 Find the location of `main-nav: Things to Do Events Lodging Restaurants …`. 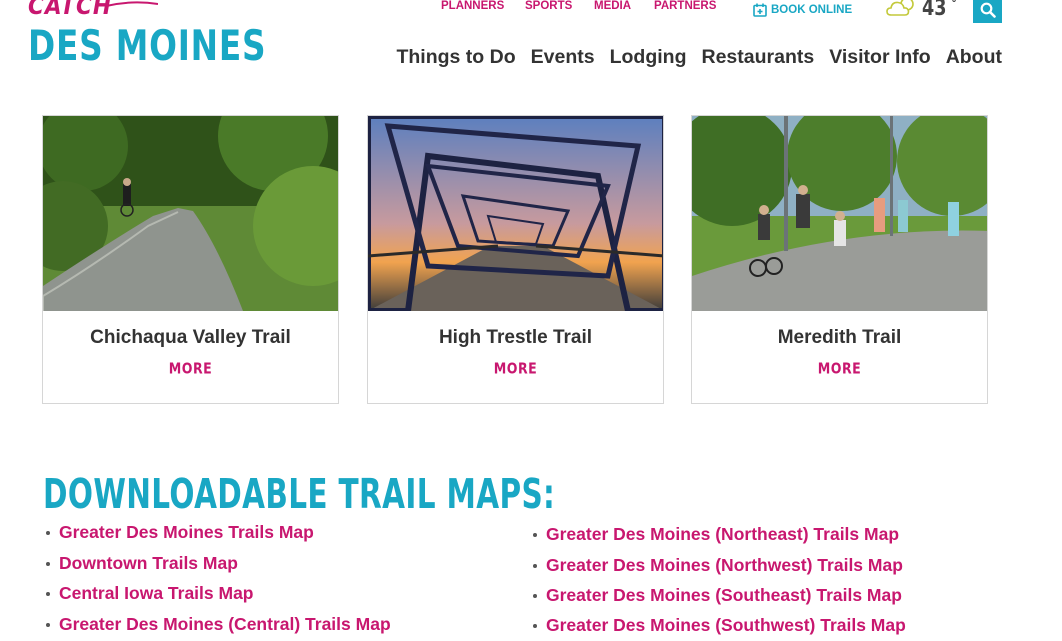

main-nav: Things to Do Events Lodging Restaurants … is located at coordinates (699, 57).